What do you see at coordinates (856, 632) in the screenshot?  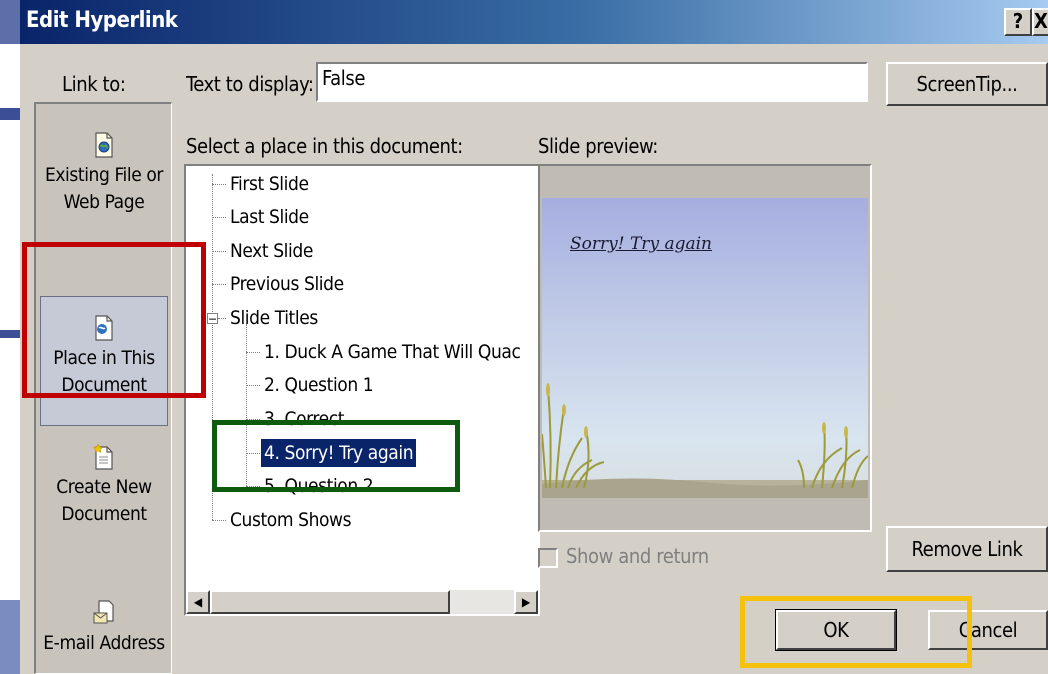 I see `yellow-highlight-box` at bounding box center [856, 632].